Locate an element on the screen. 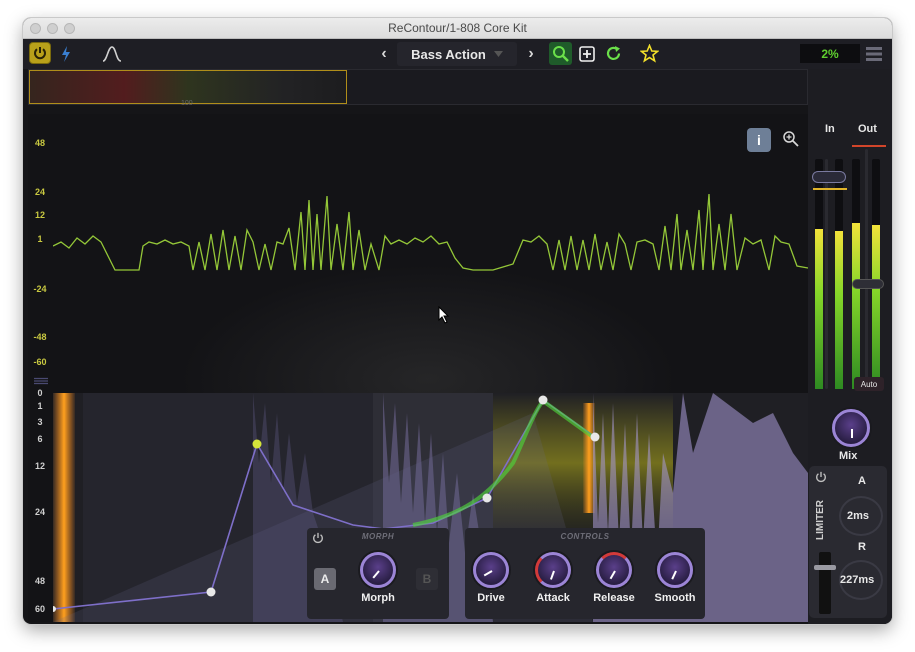 Image resolution: width=915 pixels, height=652 pixels. level-label: -48 is located at coordinates (40, 337).